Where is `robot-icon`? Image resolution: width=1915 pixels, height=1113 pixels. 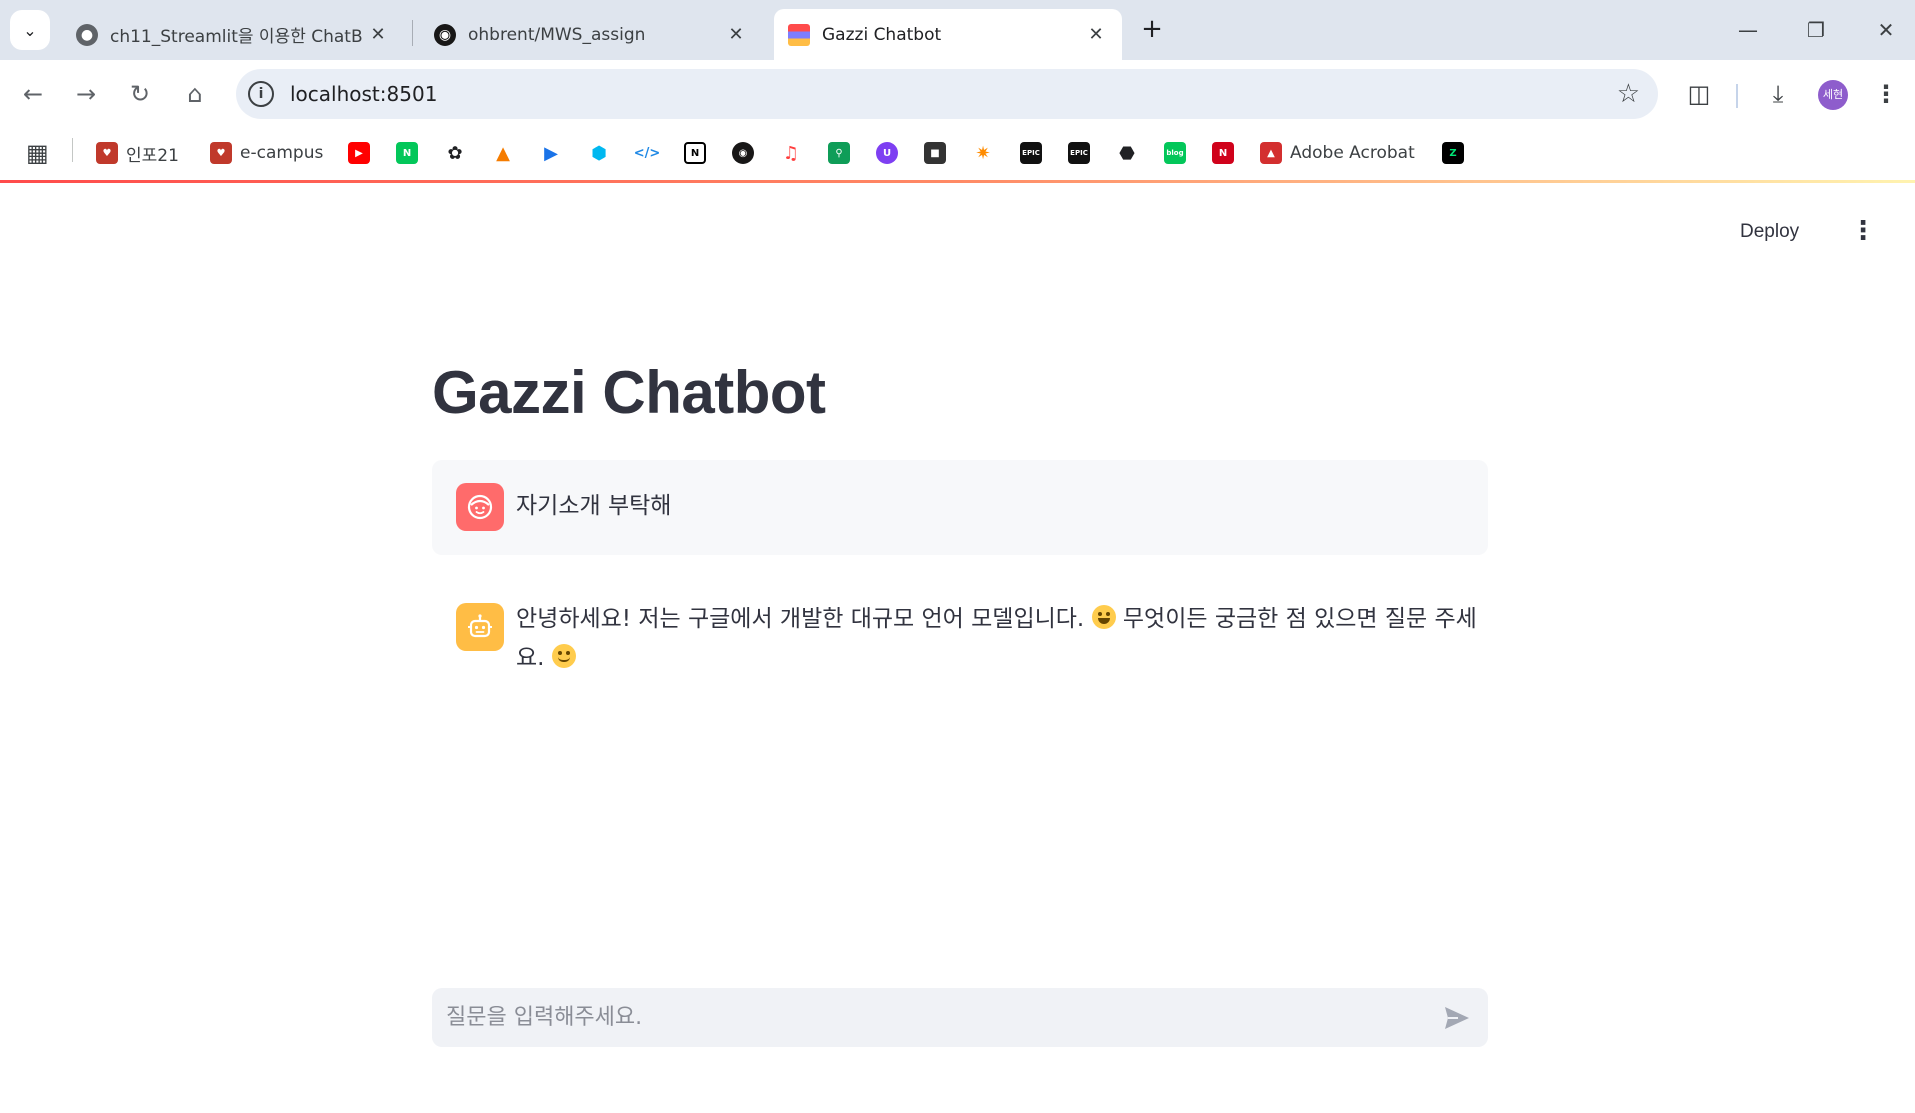 robot-icon is located at coordinates (480, 626).